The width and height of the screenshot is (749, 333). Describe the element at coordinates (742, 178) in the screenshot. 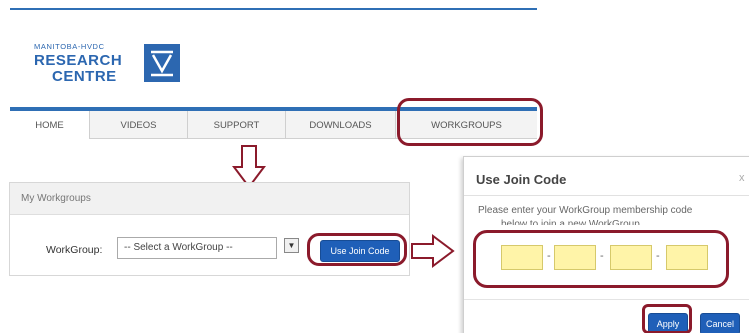

I see `close-icon: x` at that location.